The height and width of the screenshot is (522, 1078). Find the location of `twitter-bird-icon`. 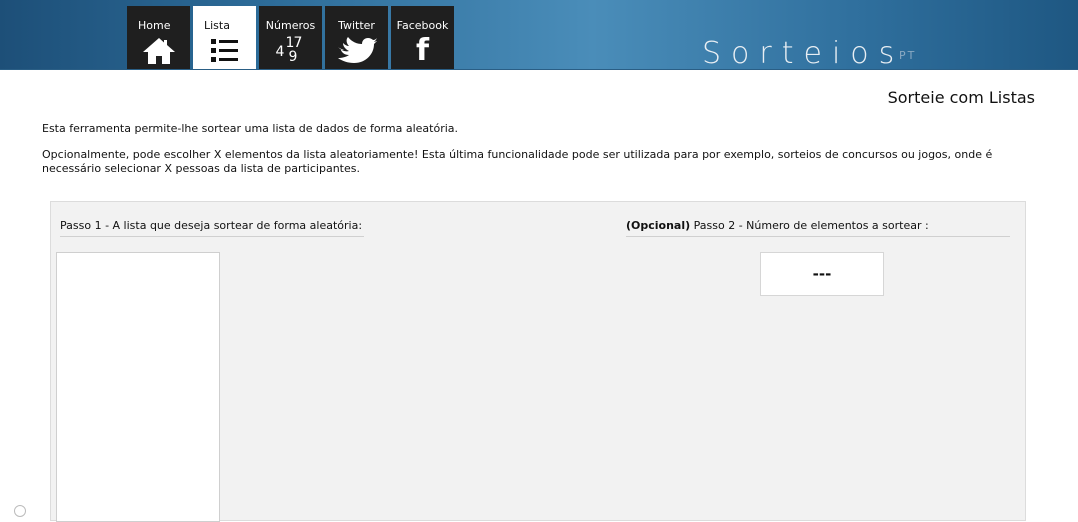

twitter-bird-icon is located at coordinates (356, 51).